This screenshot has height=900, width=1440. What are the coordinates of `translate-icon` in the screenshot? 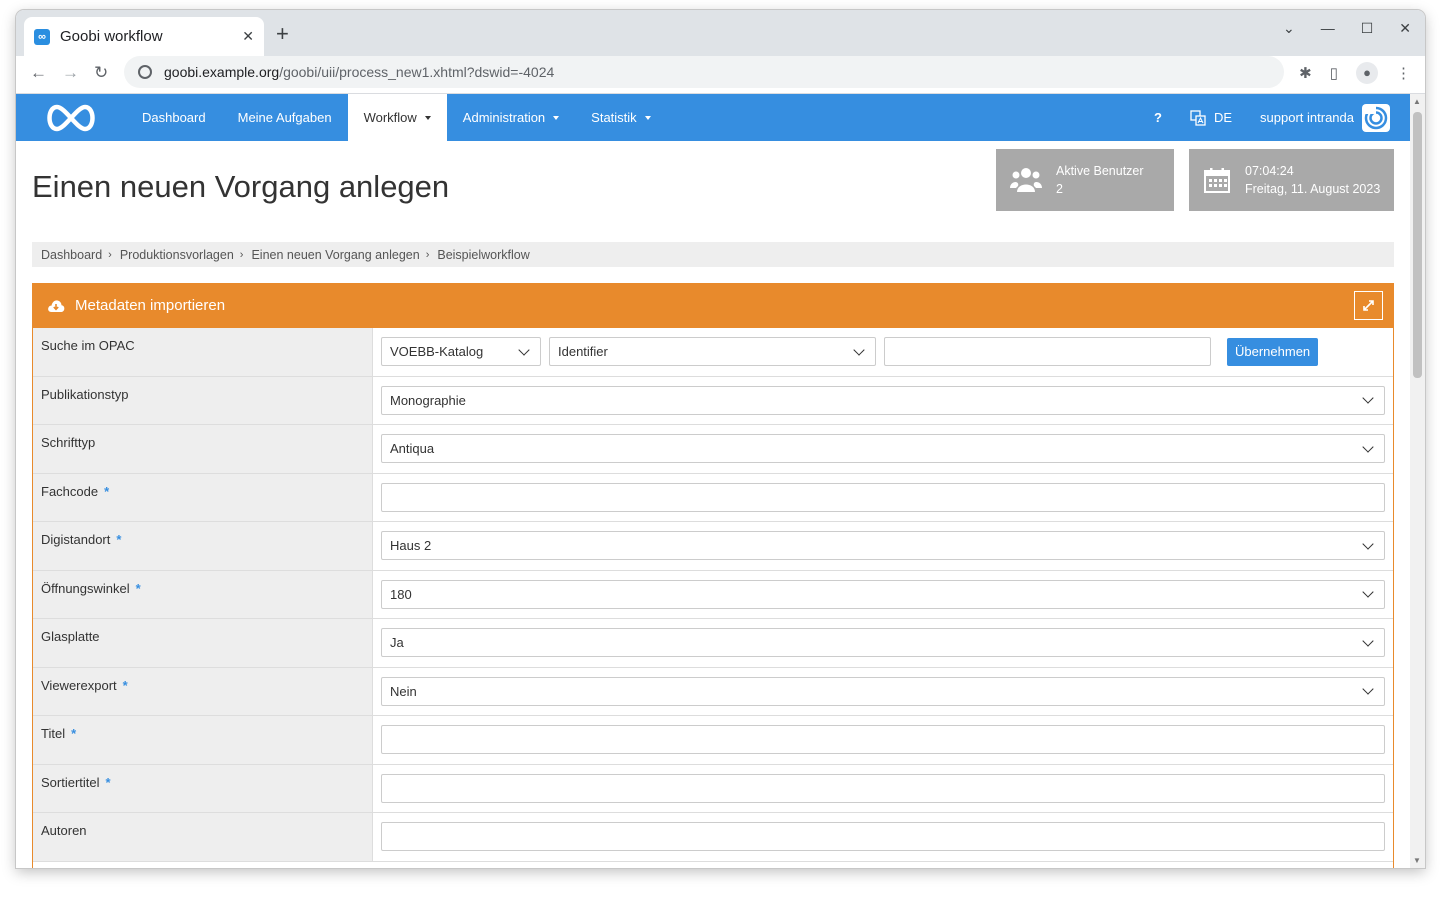 It's located at (1198, 117).